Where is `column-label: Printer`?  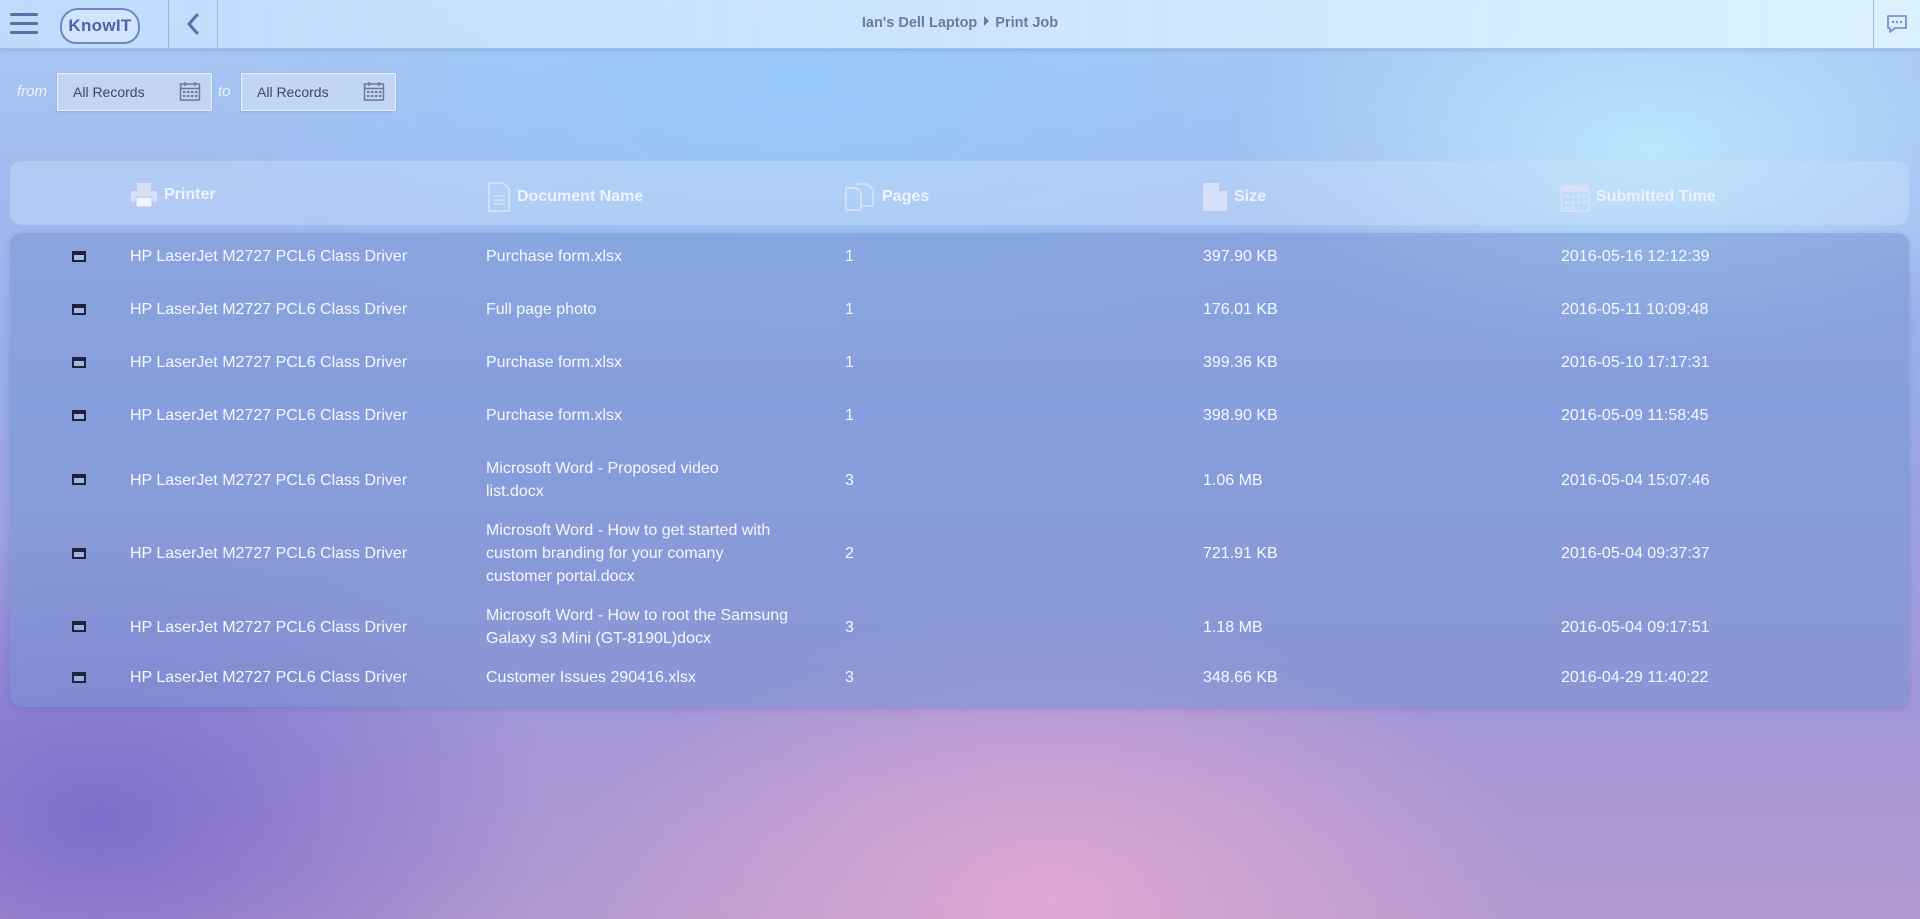 column-label: Printer is located at coordinates (190, 194).